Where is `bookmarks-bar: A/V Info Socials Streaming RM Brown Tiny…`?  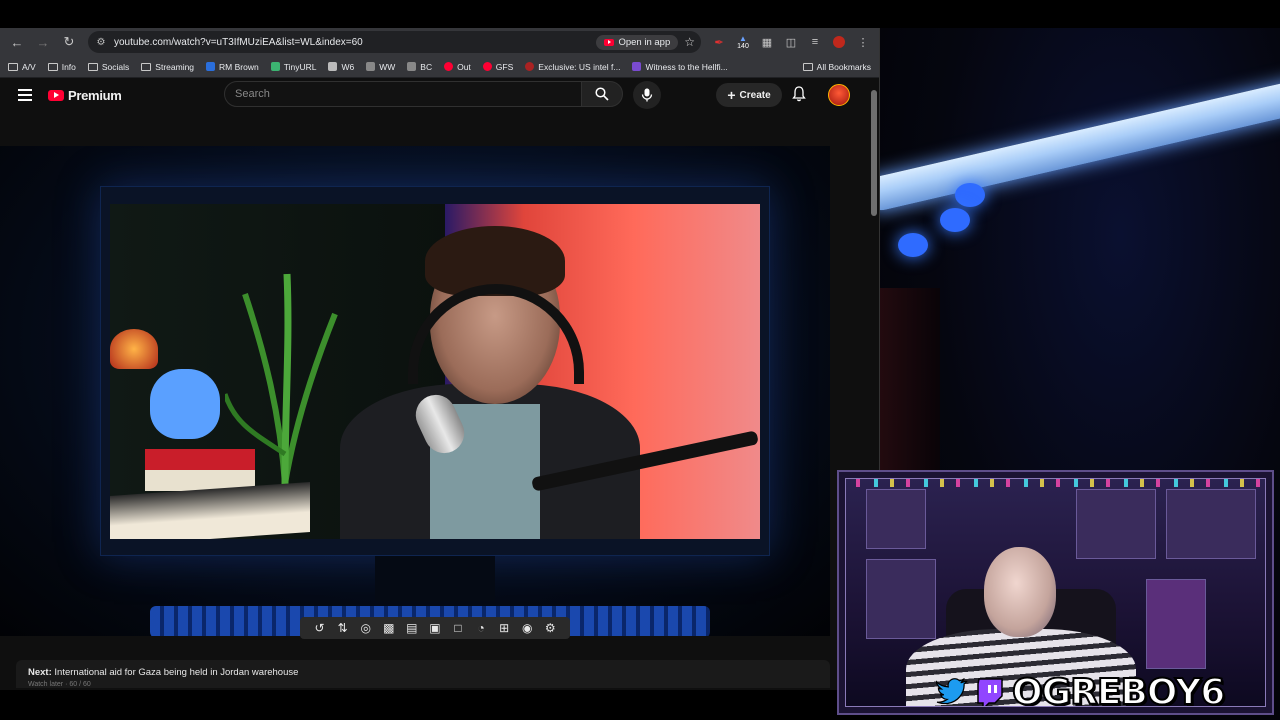 bookmarks-bar: A/V Info Socials Streaming RM Brown Tiny… is located at coordinates (439, 67).